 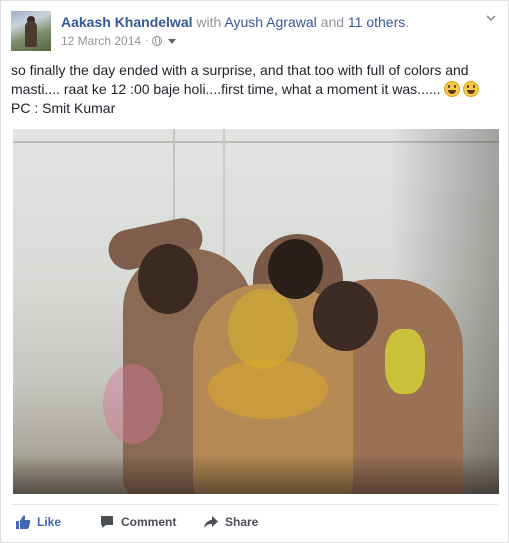 I want to click on caret-down-icon, so click(x=172, y=41).